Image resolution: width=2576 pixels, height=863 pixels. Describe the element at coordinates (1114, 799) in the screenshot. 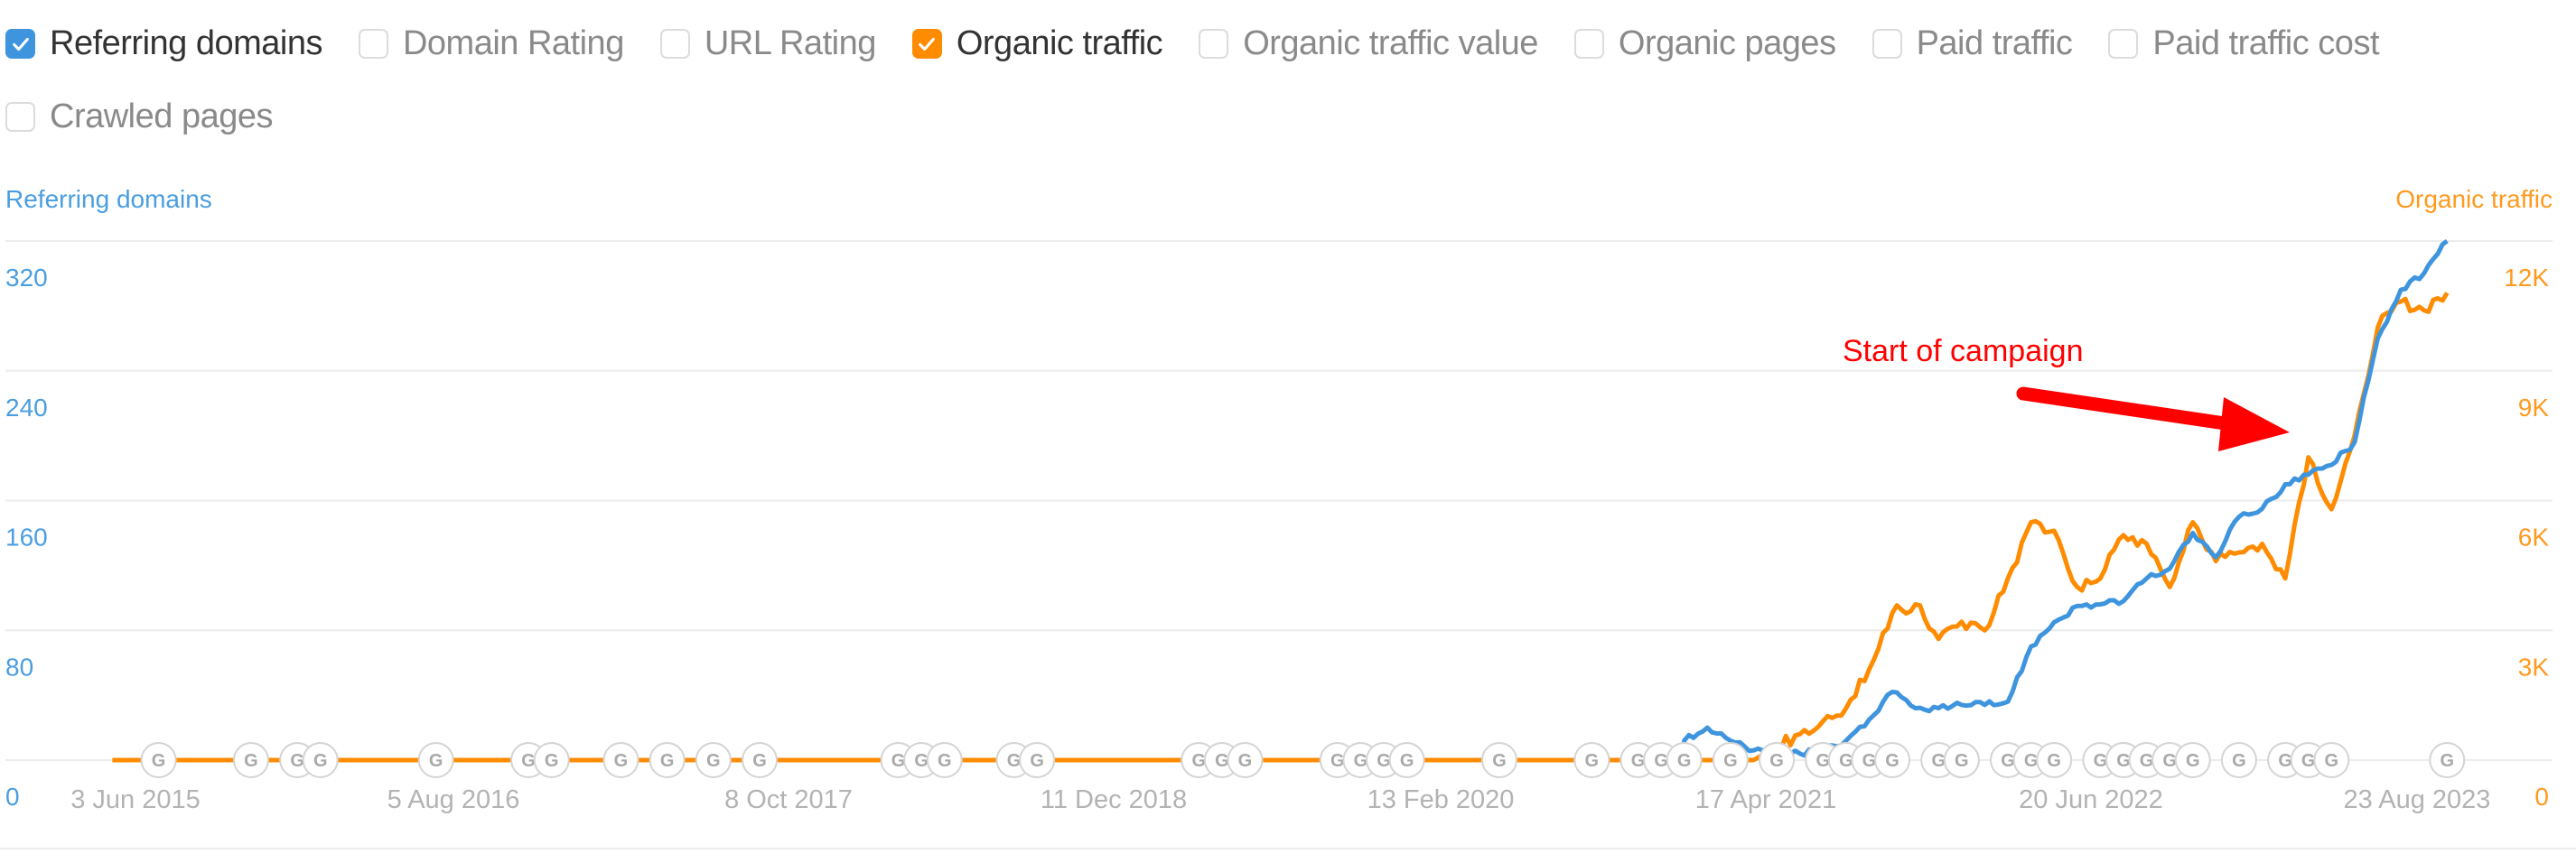

I see `x-tick-label: 11 Dec 2018` at that location.